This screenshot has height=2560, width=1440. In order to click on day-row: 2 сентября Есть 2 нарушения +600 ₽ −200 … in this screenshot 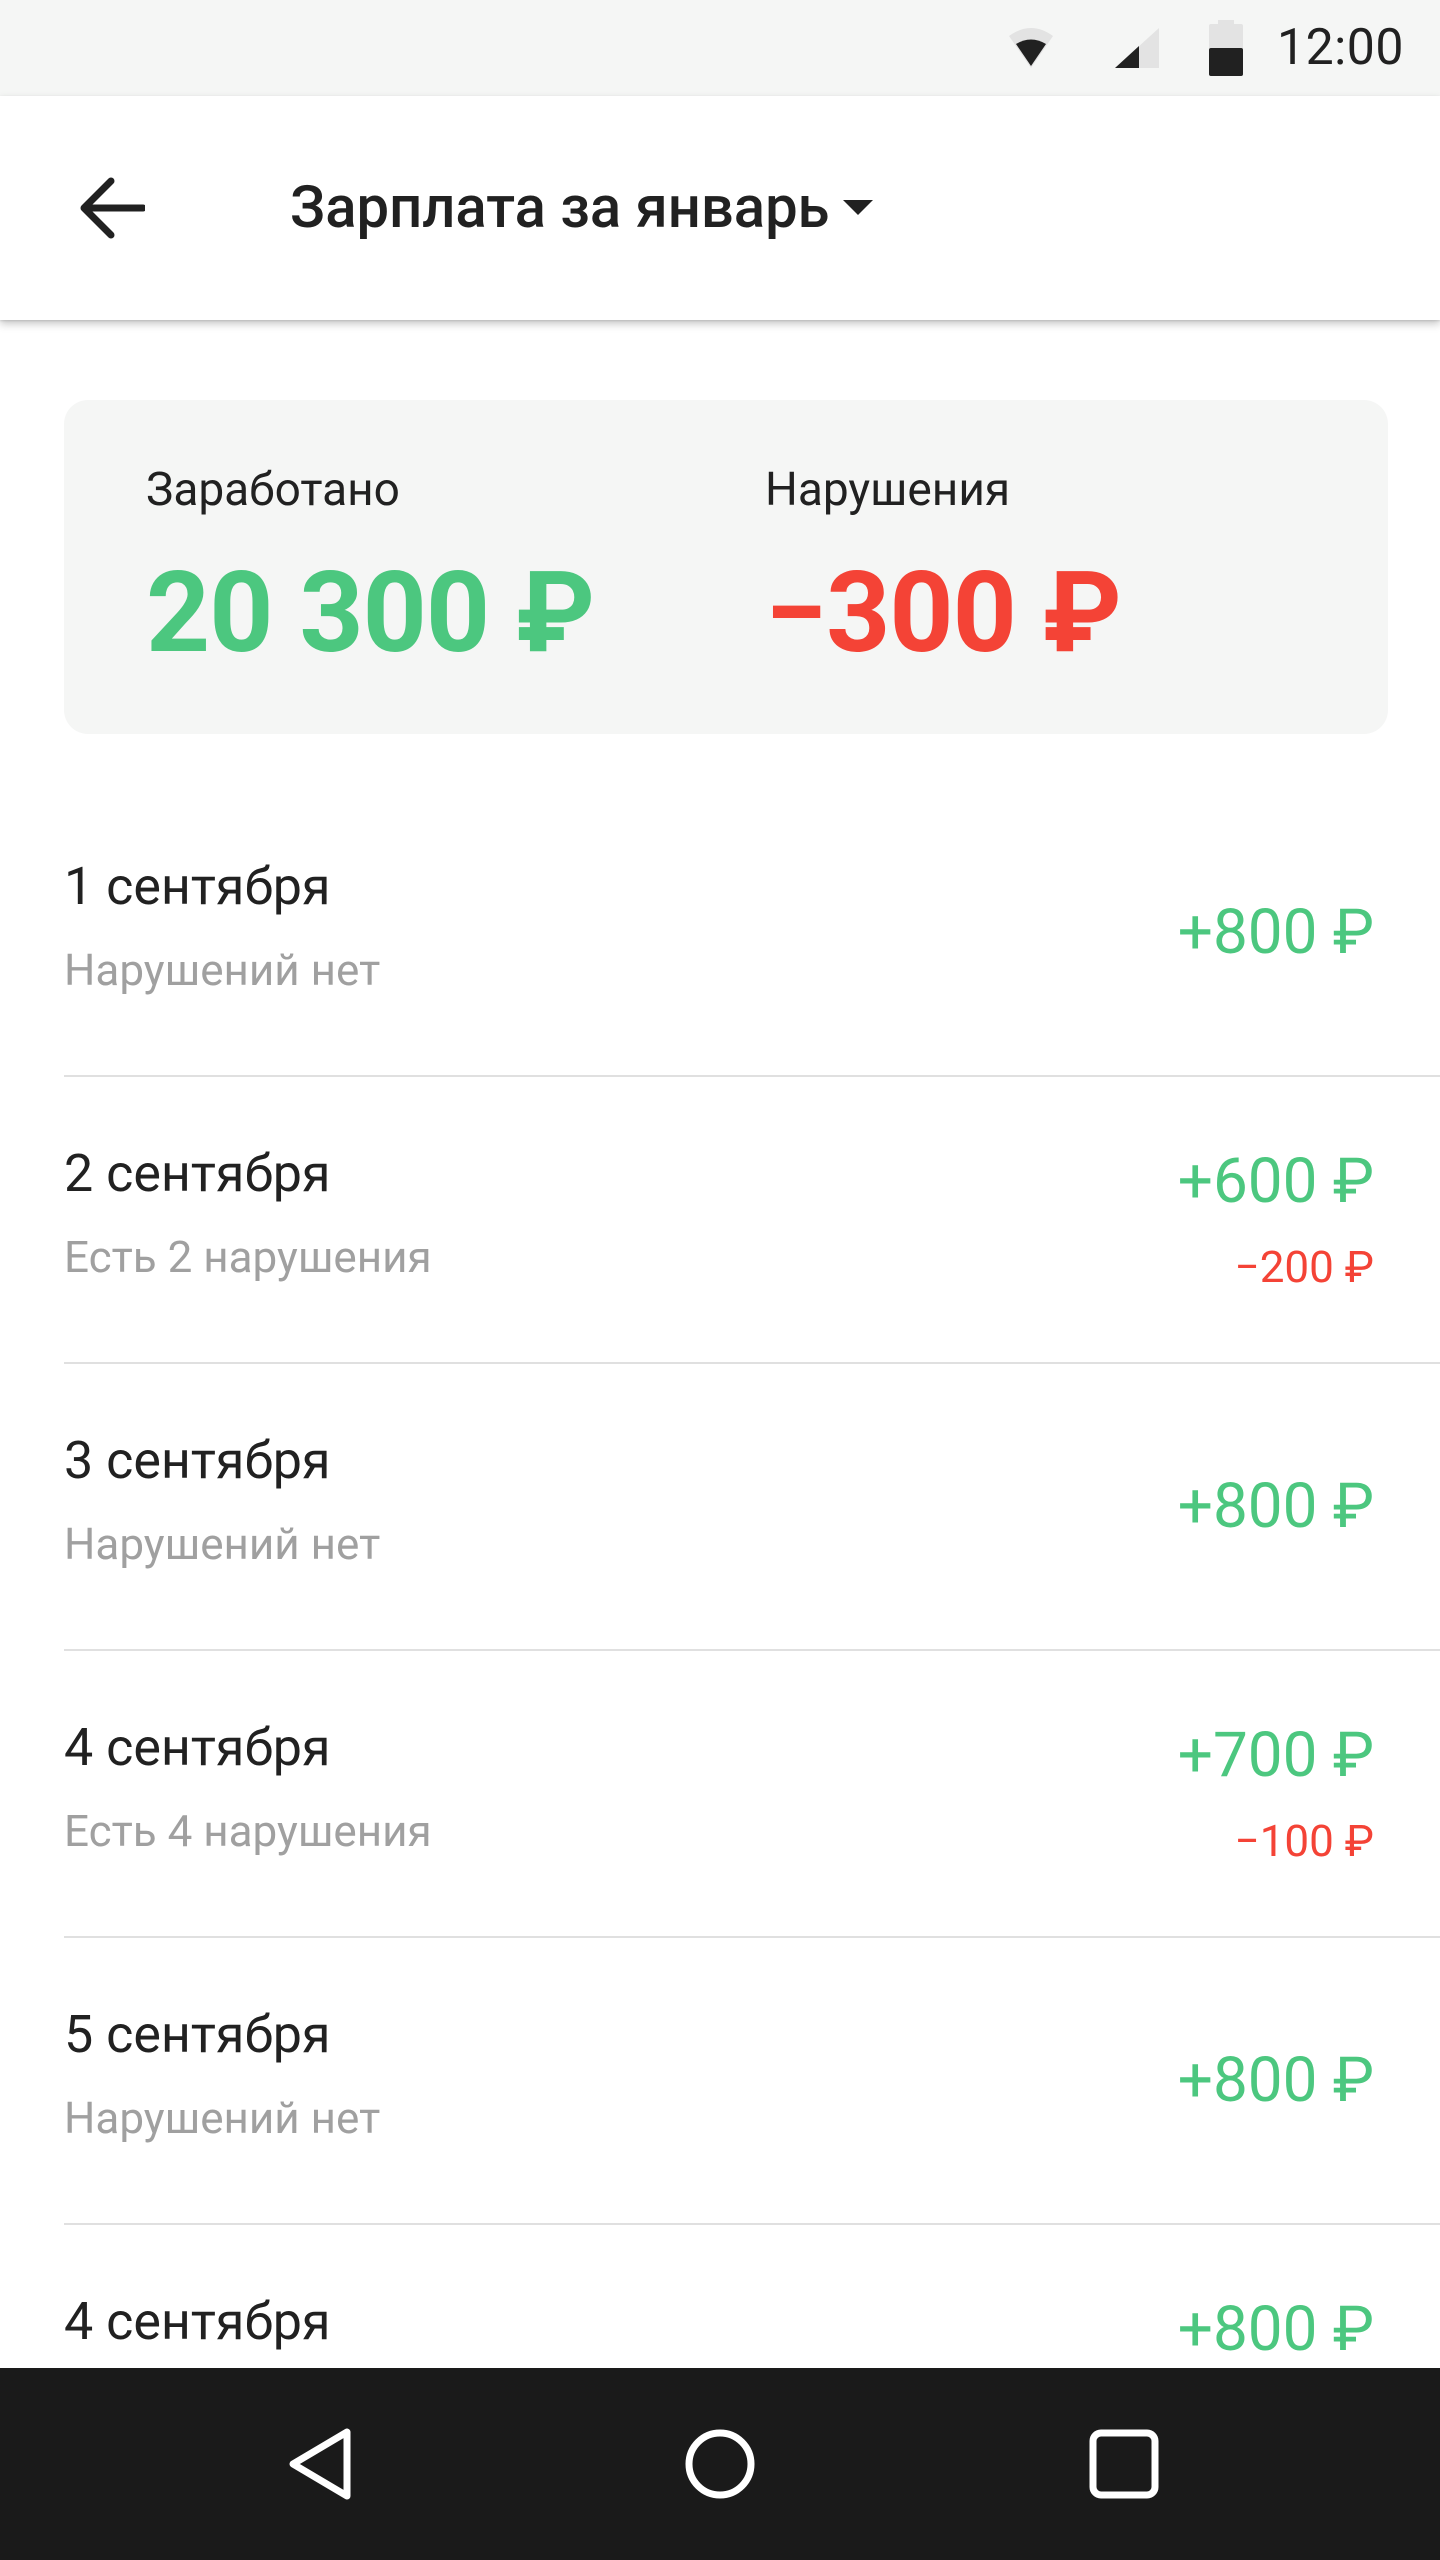, I will do `click(720, 1220)`.